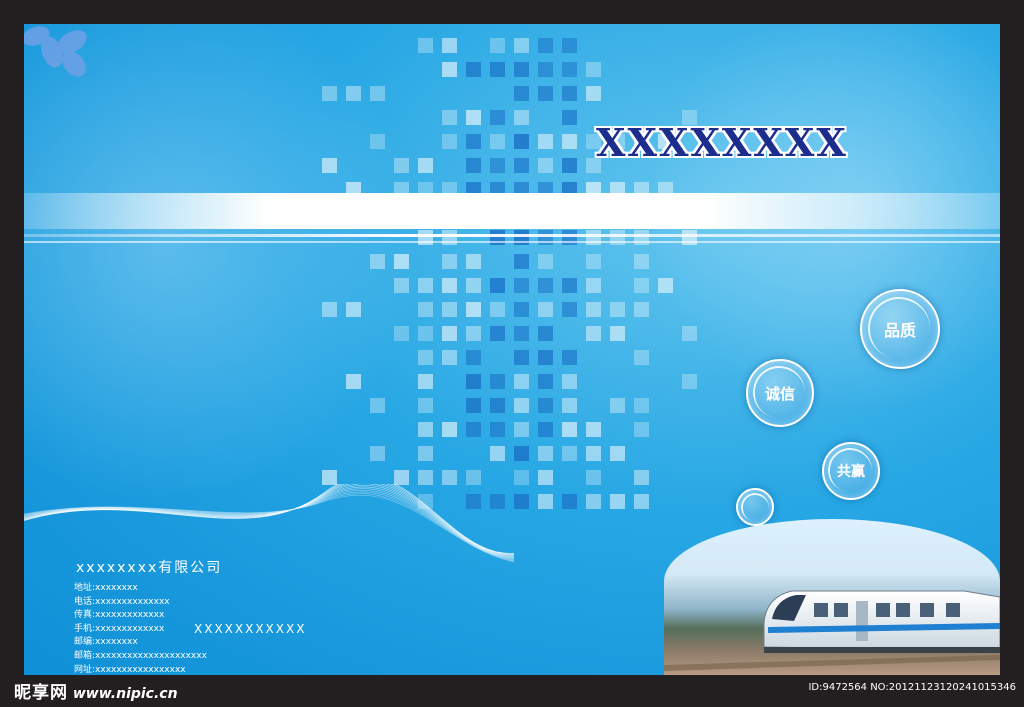 This screenshot has width=1024, height=707. I want to click on contact-postcode: 邮编:xxxxxxxx, so click(106, 642).